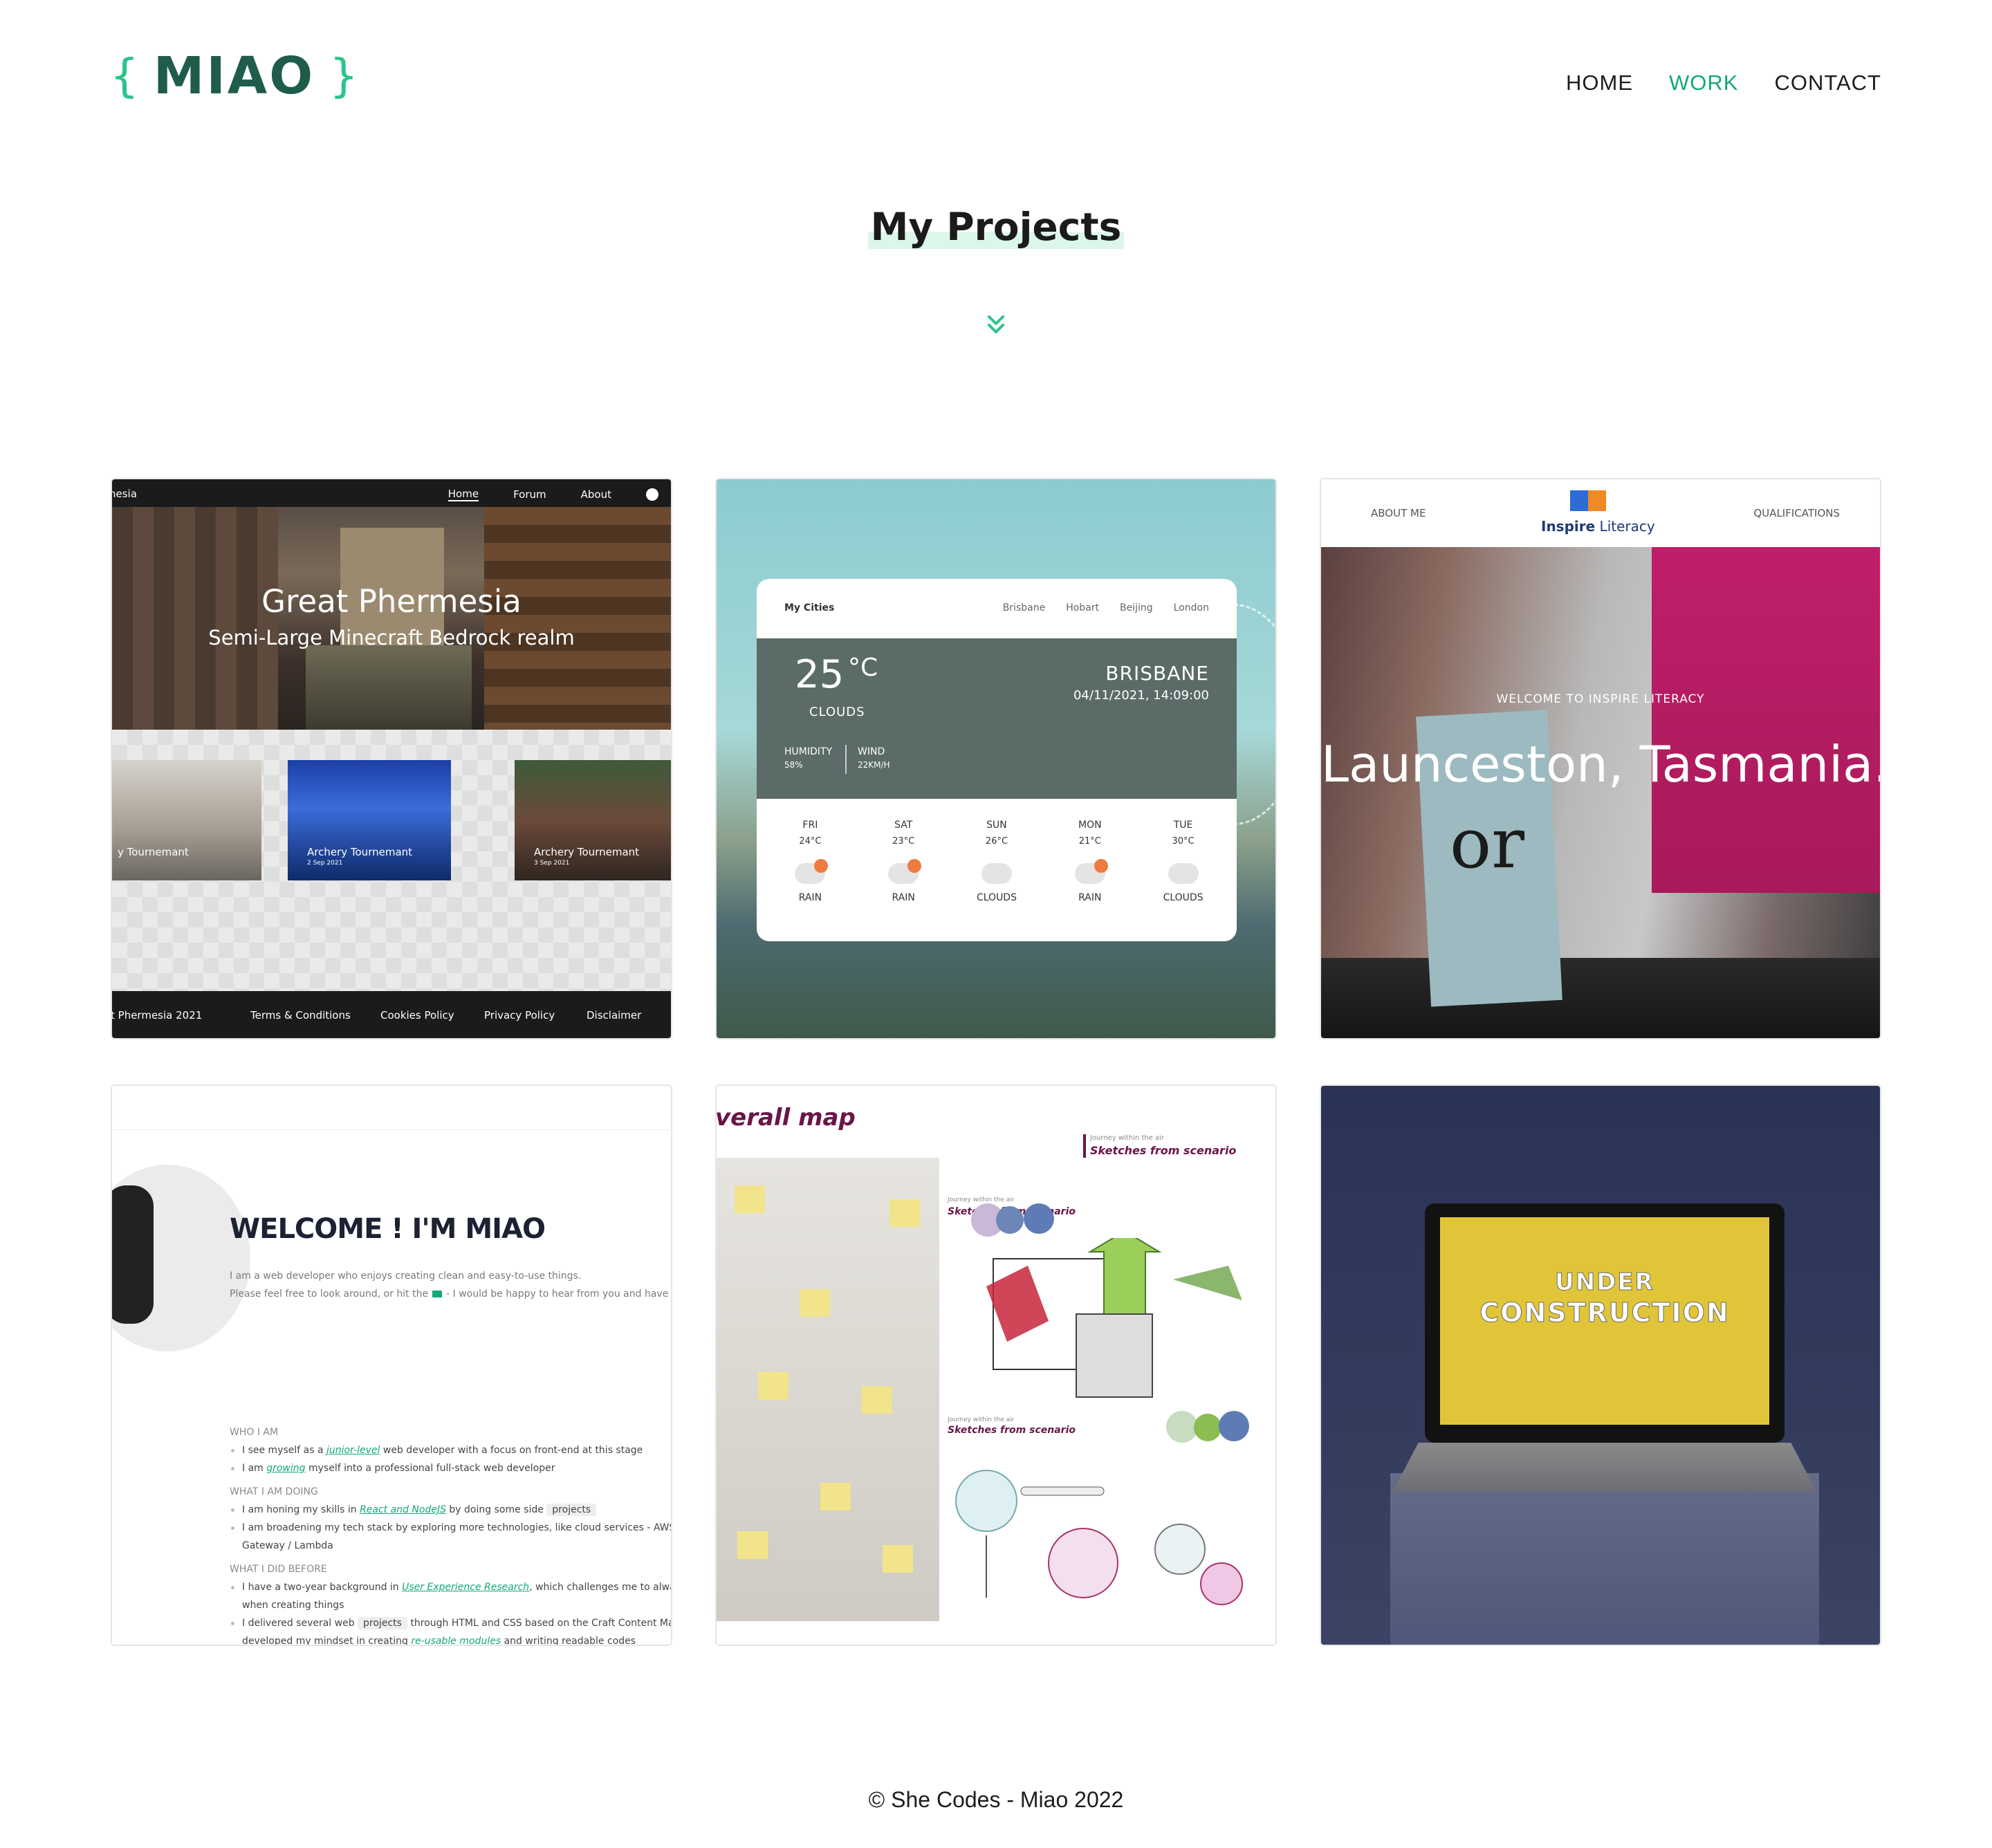 The height and width of the screenshot is (1848, 1992). Describe the element at coordinates (808, 758) in the screenshot. I see `humidity: HUMIDITY 58%` at that location.